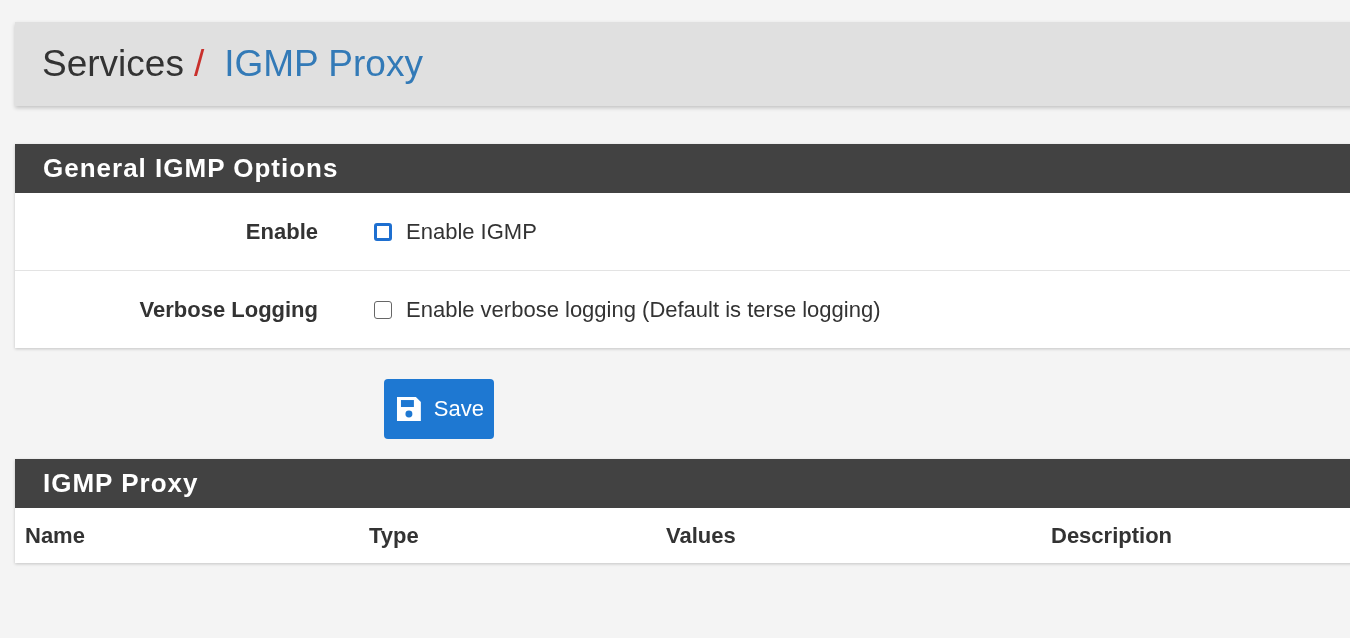 This screenshot has width=1350, height=638. I want to click on panel-title: General IGMP Options, so click(682, 168).